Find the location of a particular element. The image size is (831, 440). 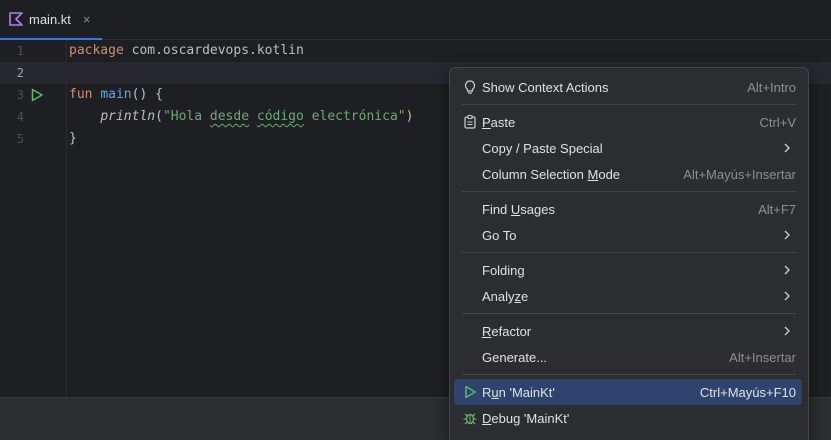

editor-tab-bar: main.kt × is located at coordinates (415, 20).